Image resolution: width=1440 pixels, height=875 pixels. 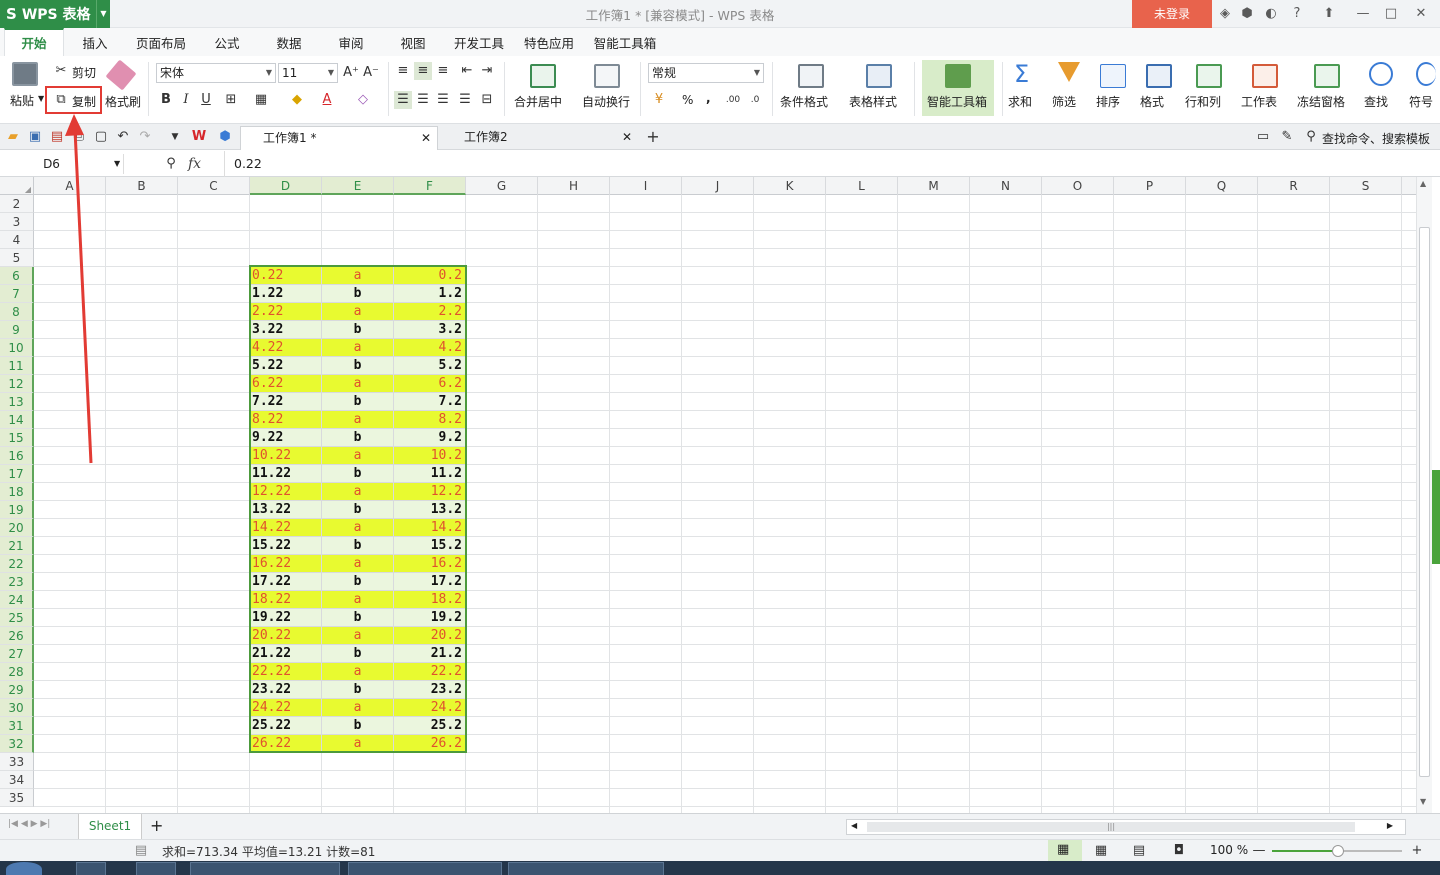 I want to click on cell-e23: b, so click(x=358, y=582).